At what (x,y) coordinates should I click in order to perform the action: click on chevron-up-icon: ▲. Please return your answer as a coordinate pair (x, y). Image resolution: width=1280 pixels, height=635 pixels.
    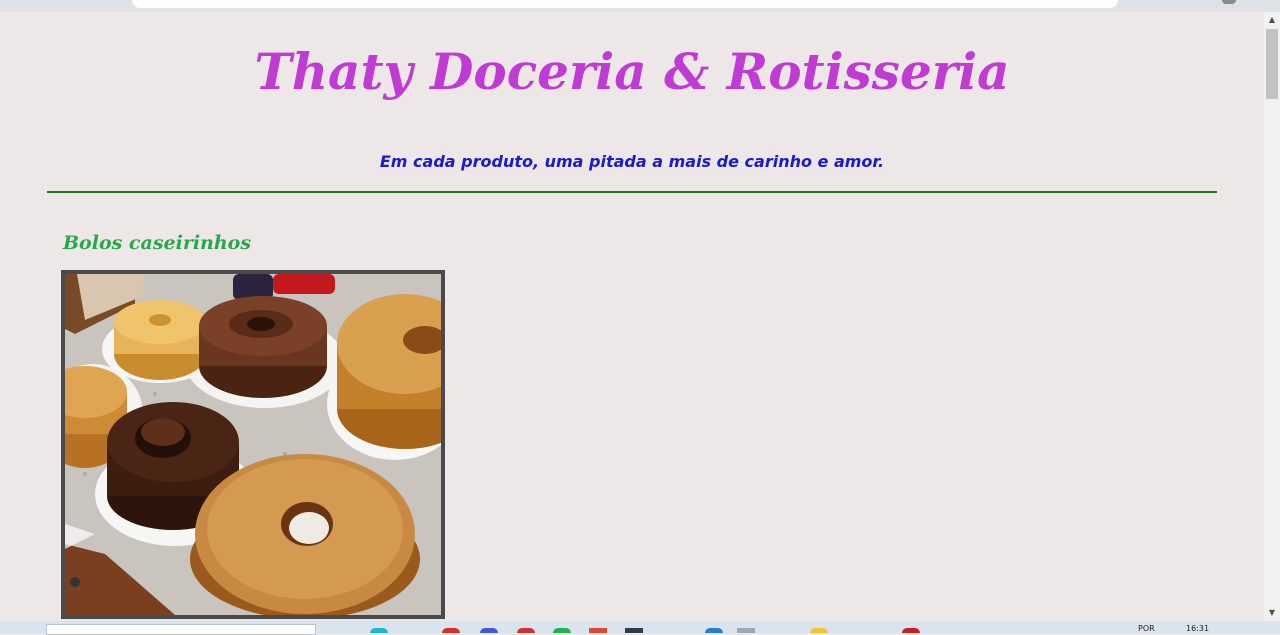
    Looking at the image, I should click on (1272, 20).